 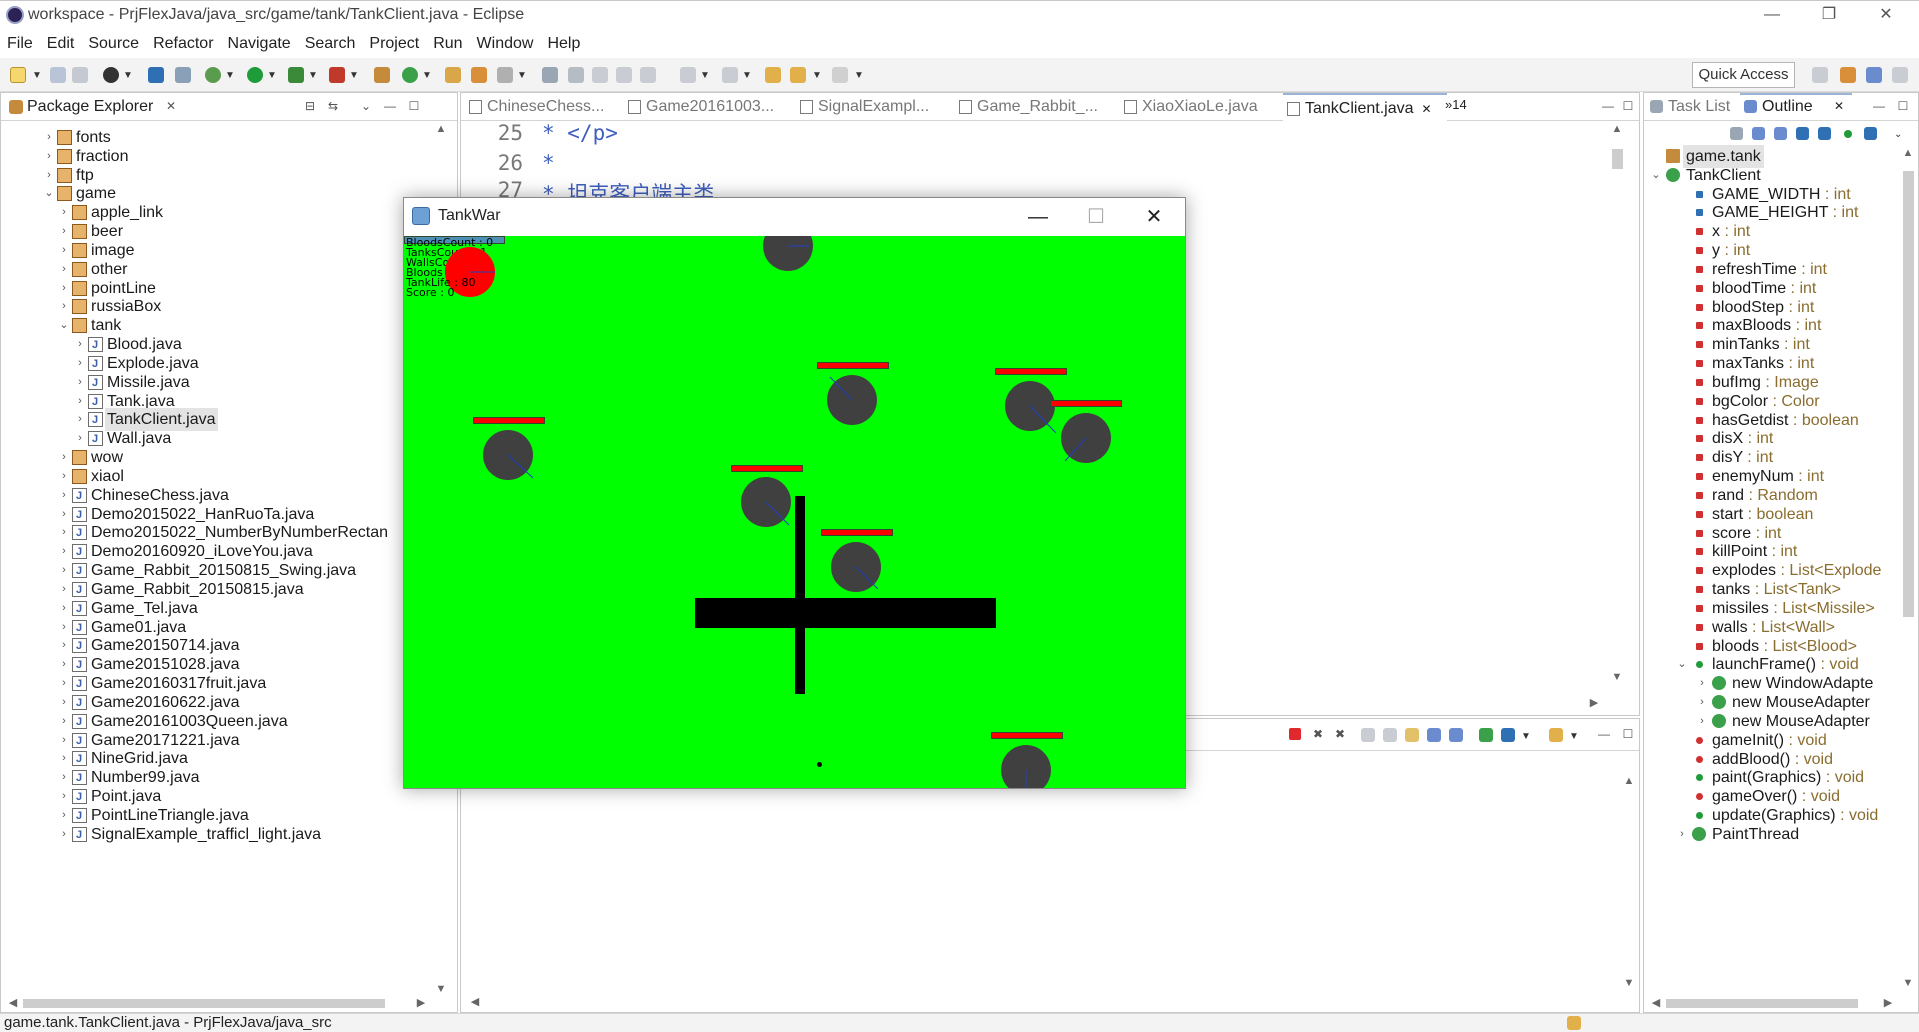 What do you see at coordinates (600, 75) in the screenshot?
I see `show-whitespace-icon` at bounding box center [600, 75].